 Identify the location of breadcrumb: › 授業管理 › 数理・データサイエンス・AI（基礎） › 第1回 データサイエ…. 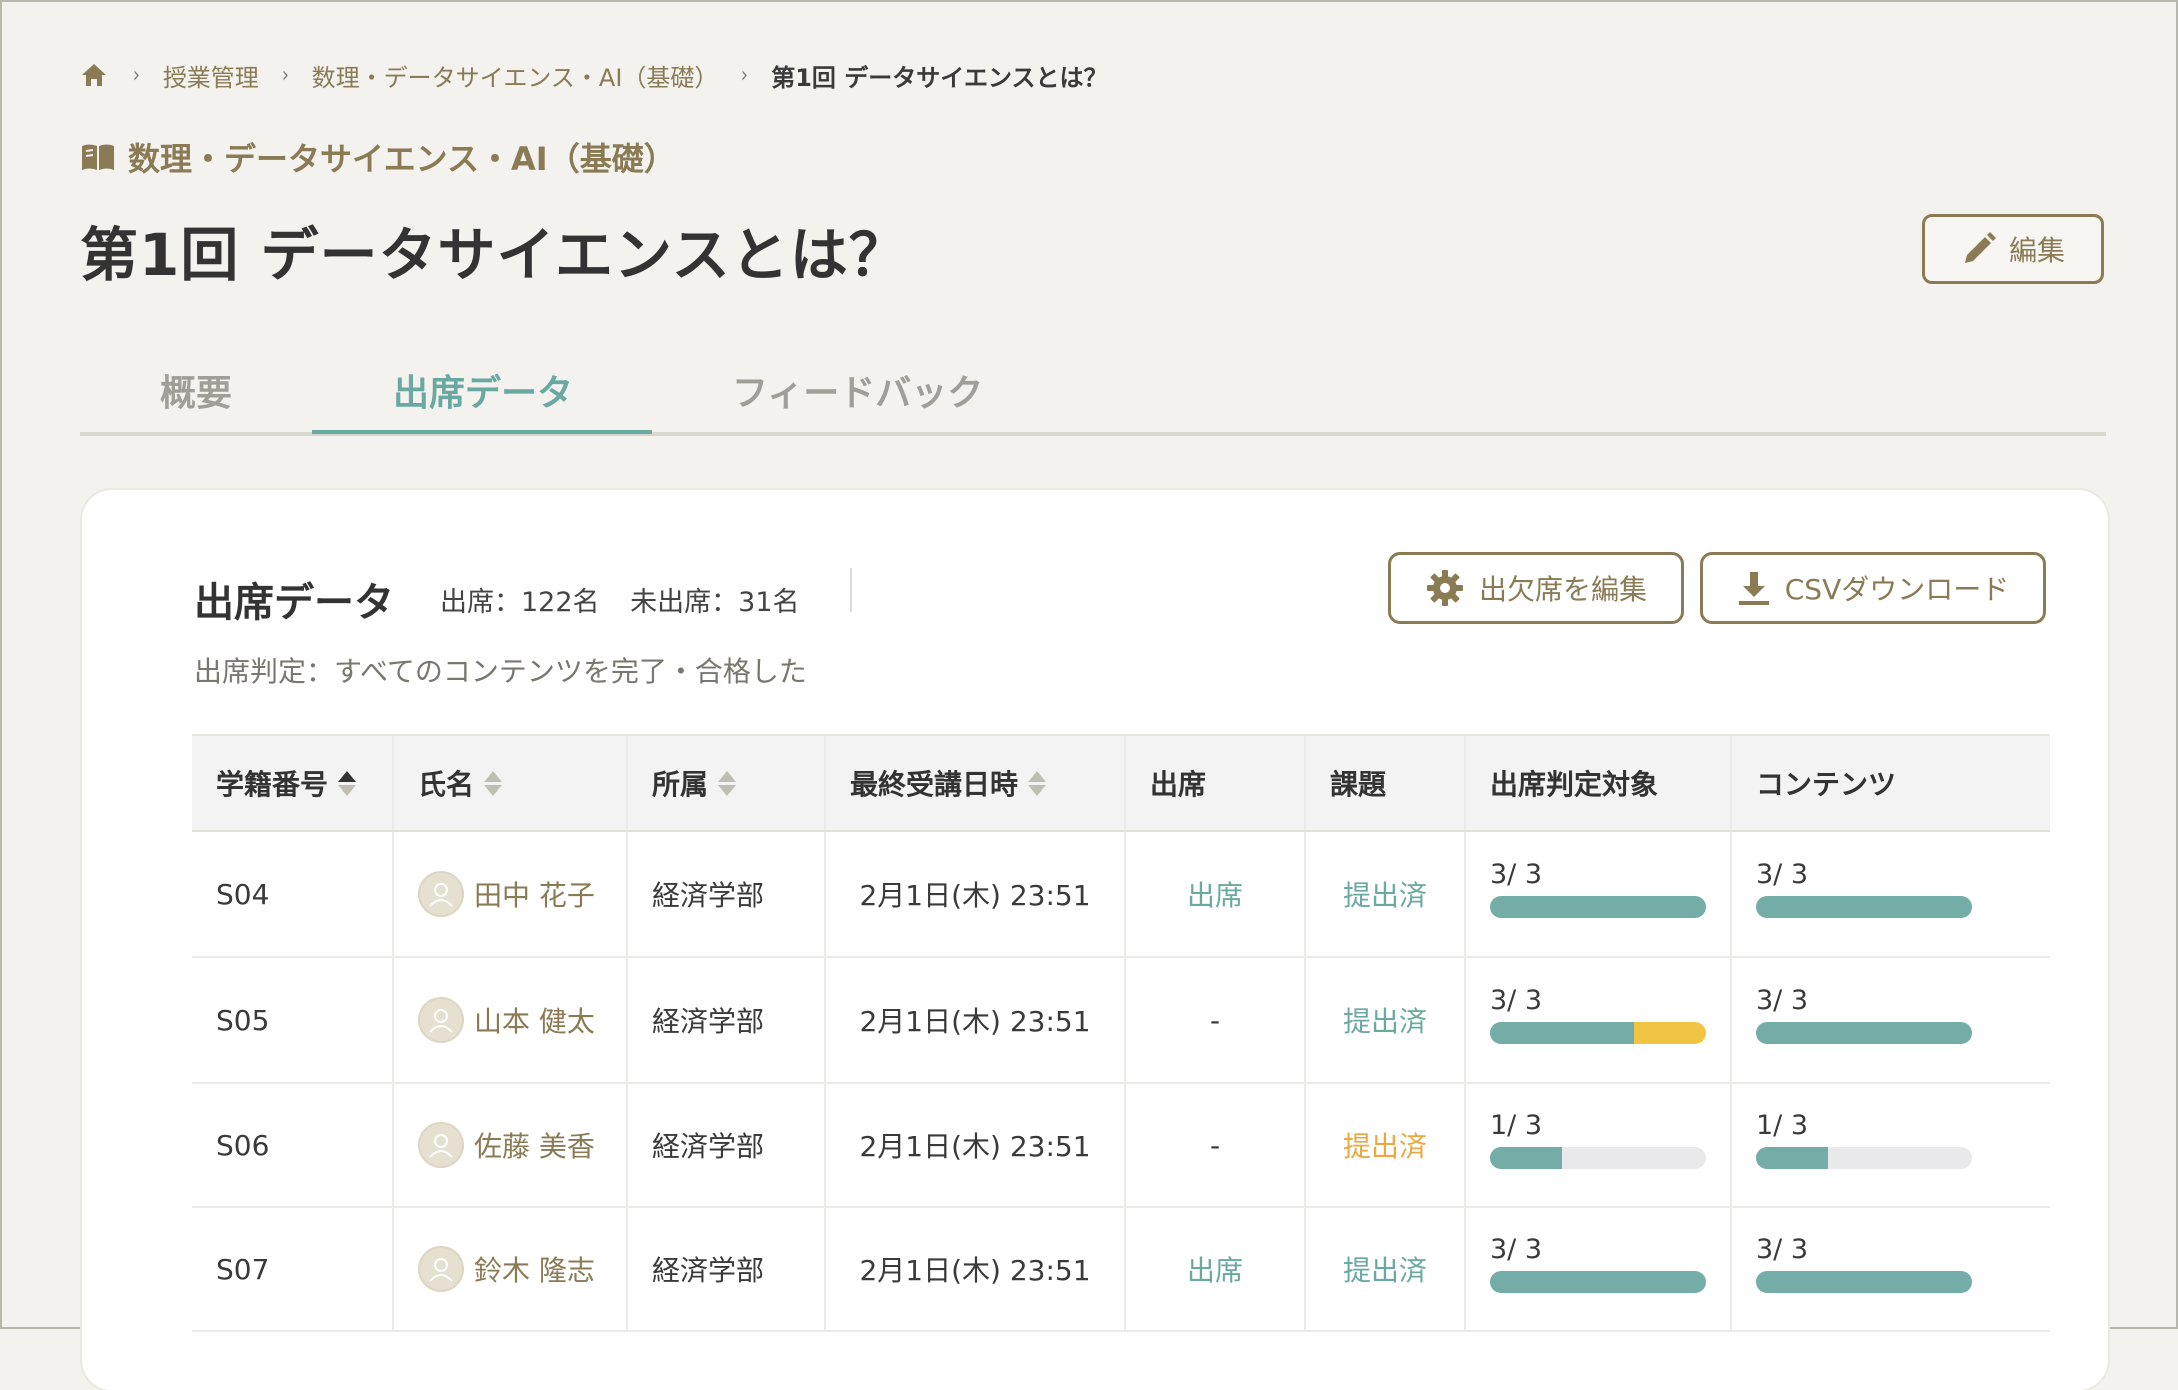
(594, 75).